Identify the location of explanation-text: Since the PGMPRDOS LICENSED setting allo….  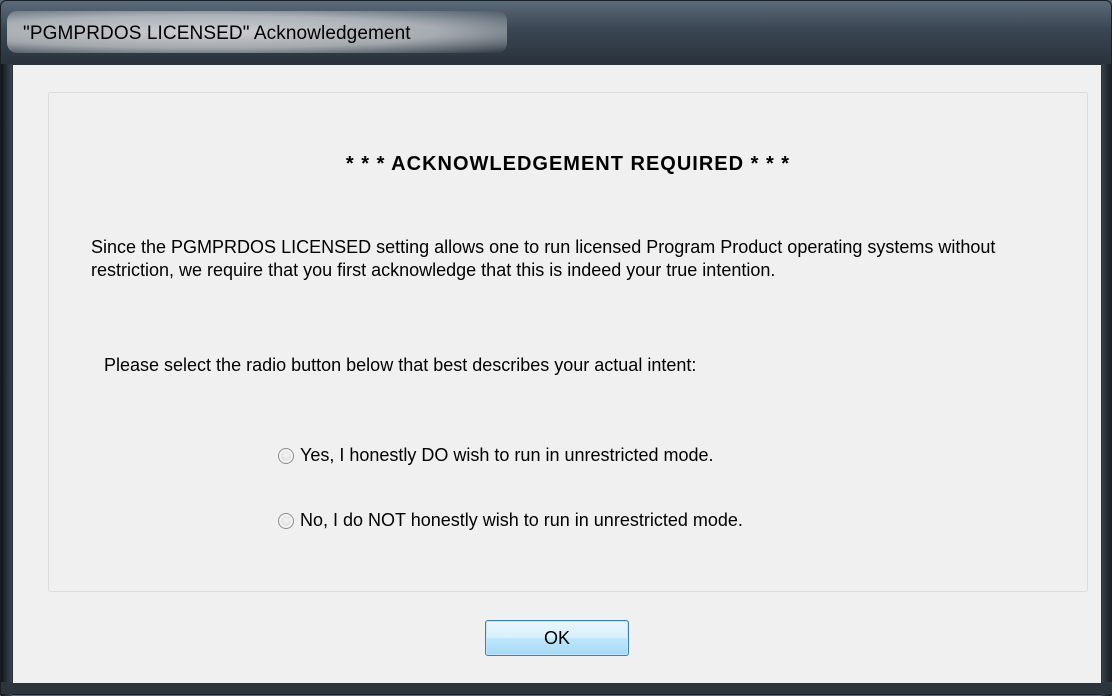
(543, 258).